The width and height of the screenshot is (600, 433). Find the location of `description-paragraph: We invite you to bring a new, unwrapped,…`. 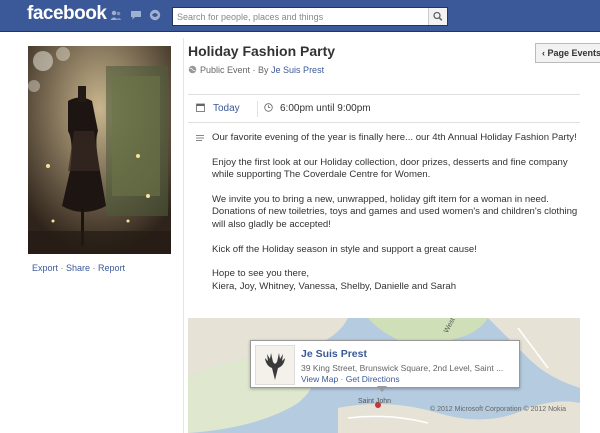

description-paragraph: We invite you to bring a new, unwrapped,… is located at coordinates (395, 212).